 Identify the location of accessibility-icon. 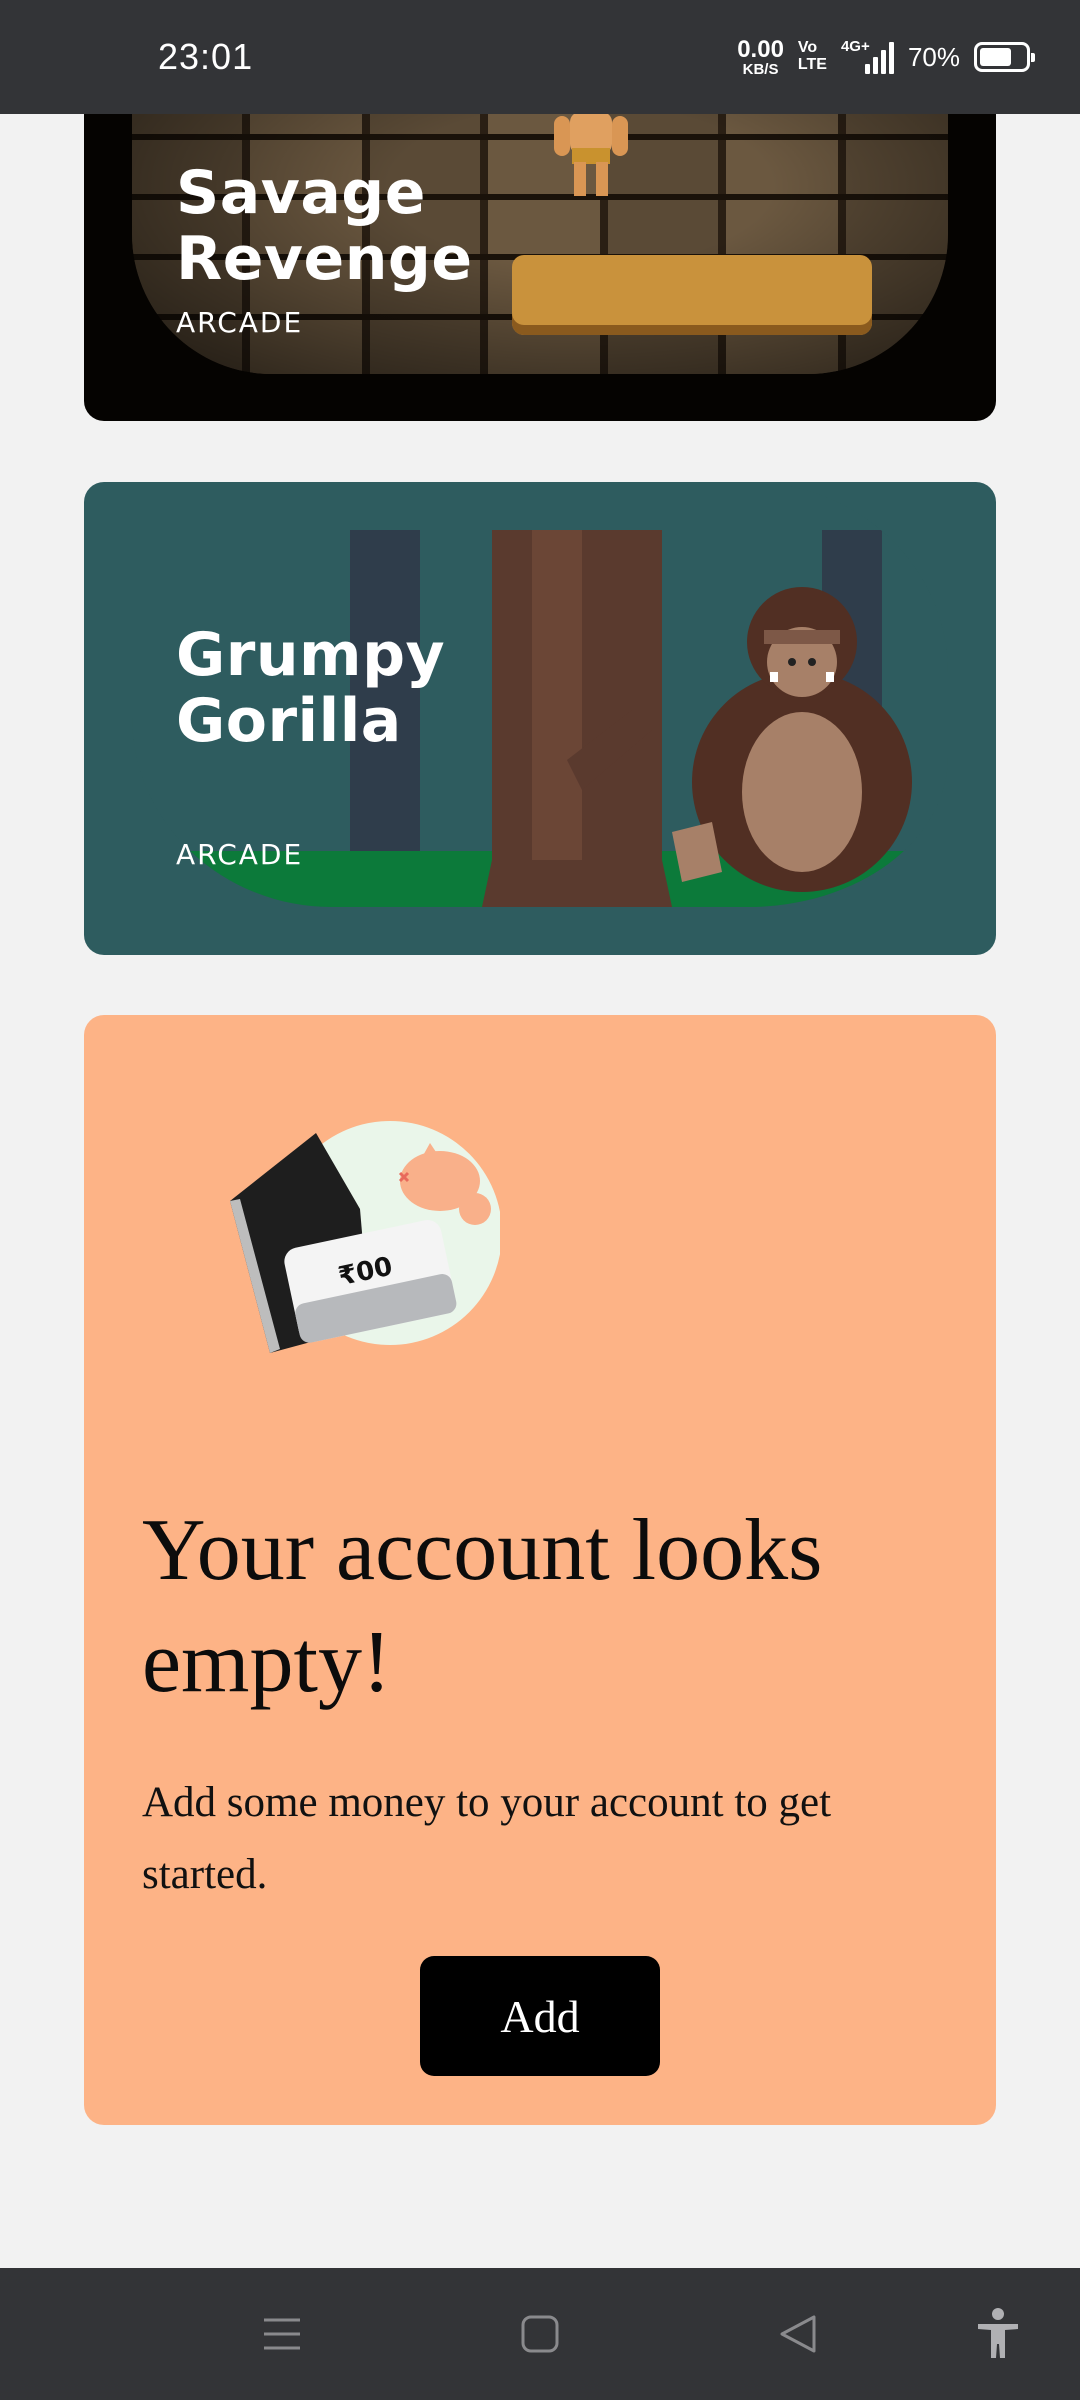
(998, 2333).